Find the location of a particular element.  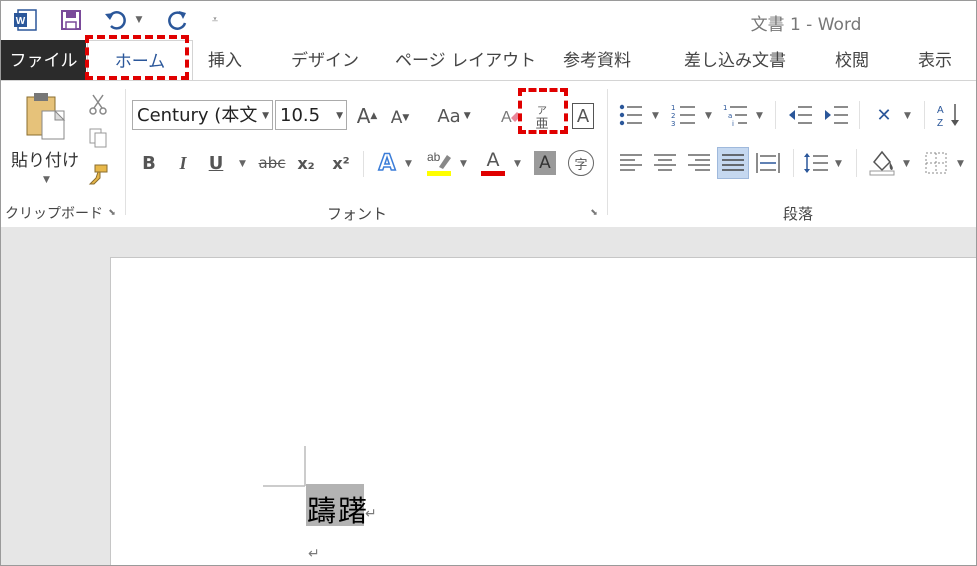

line-spacing-icon is located at coordinates (816, 163).